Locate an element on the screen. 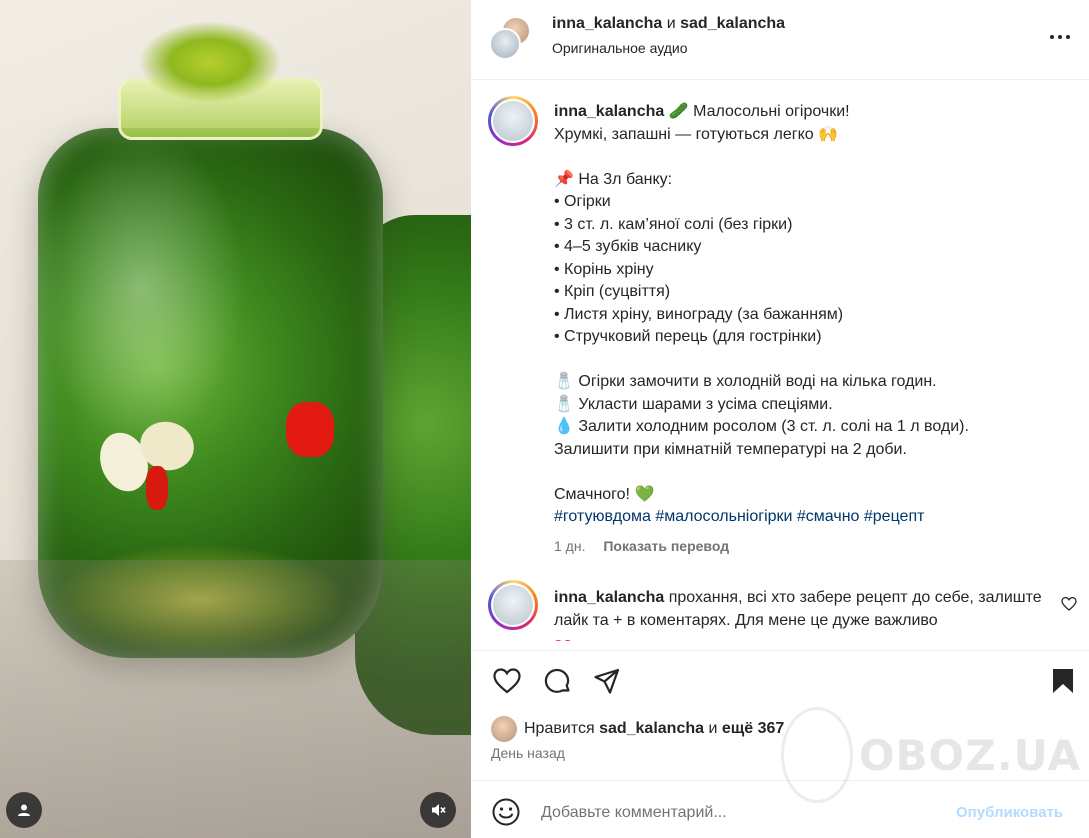 This screenshot has width=1089, height=838. caption-line: 🧂 Укласти шарами з усіма спеціями. is located at coordinates (693, 404).